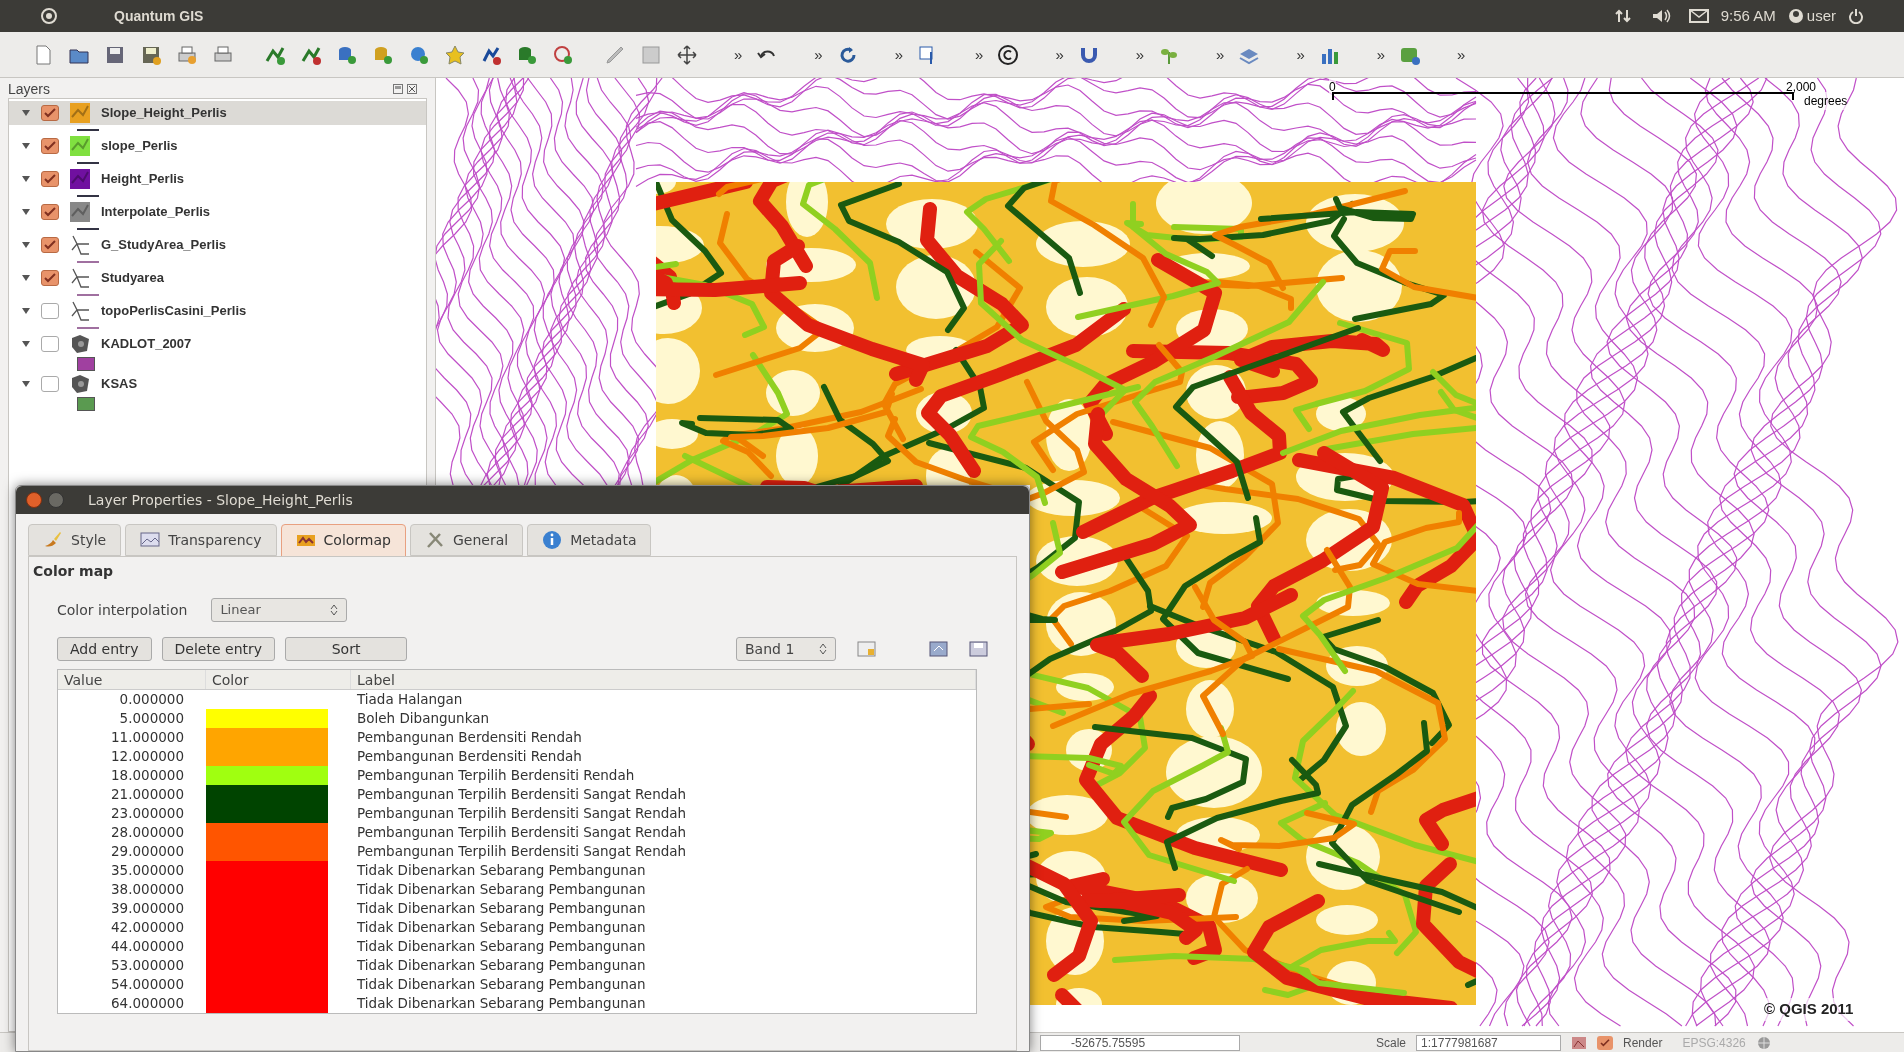  I want to click on render-label: Render, so click(1643, 1043).